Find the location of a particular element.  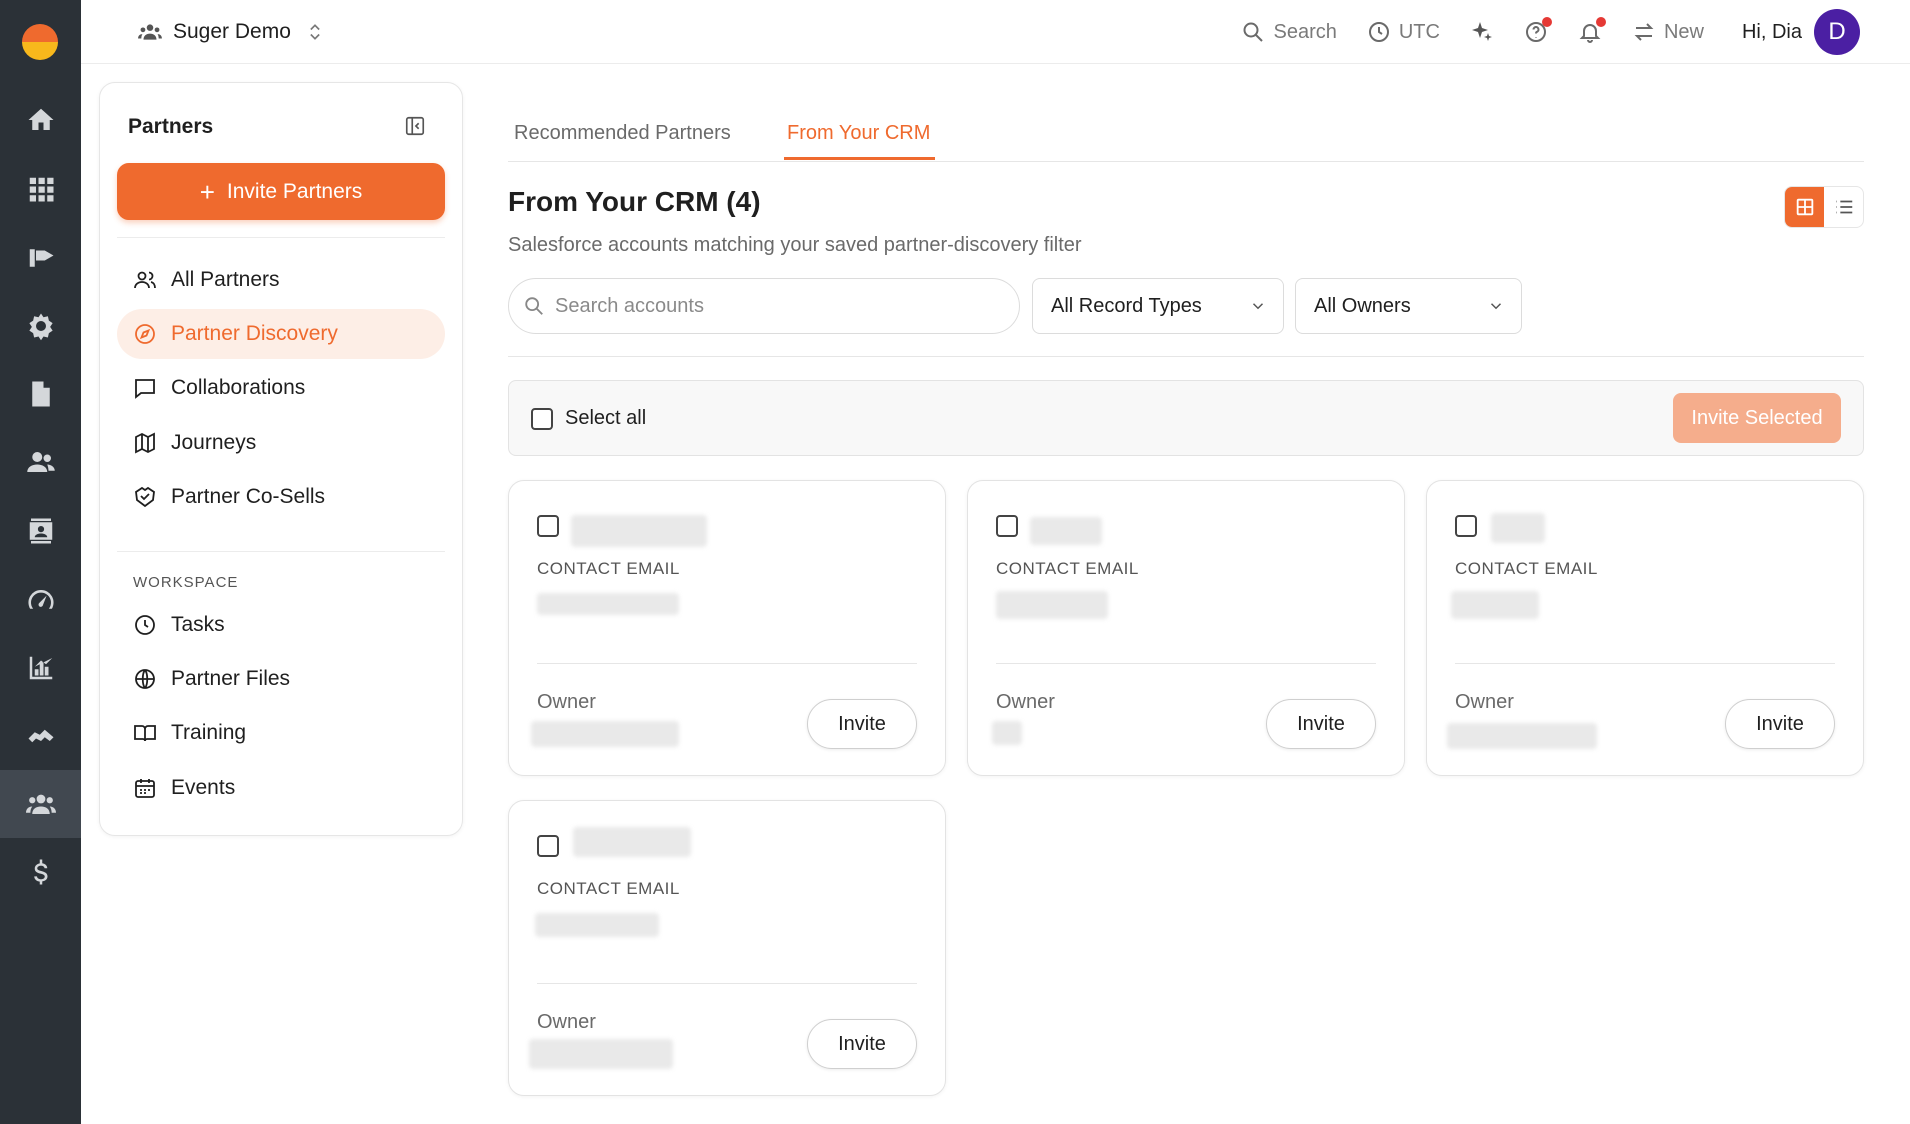

search-icon is located at coordinates (1253, 32).